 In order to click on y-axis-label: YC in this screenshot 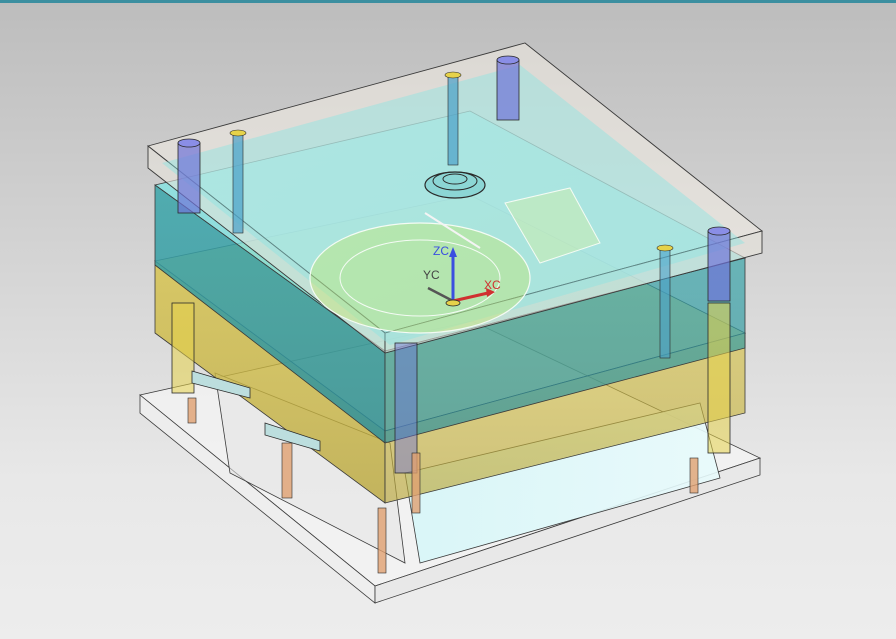, I will do `click(431, 275)`.